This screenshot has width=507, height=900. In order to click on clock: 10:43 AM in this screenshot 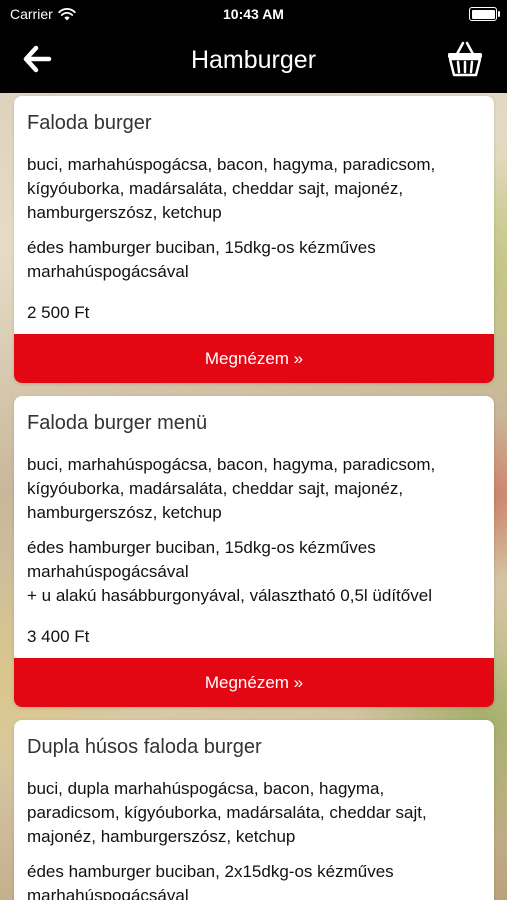, I will do `click(253, 14)`.